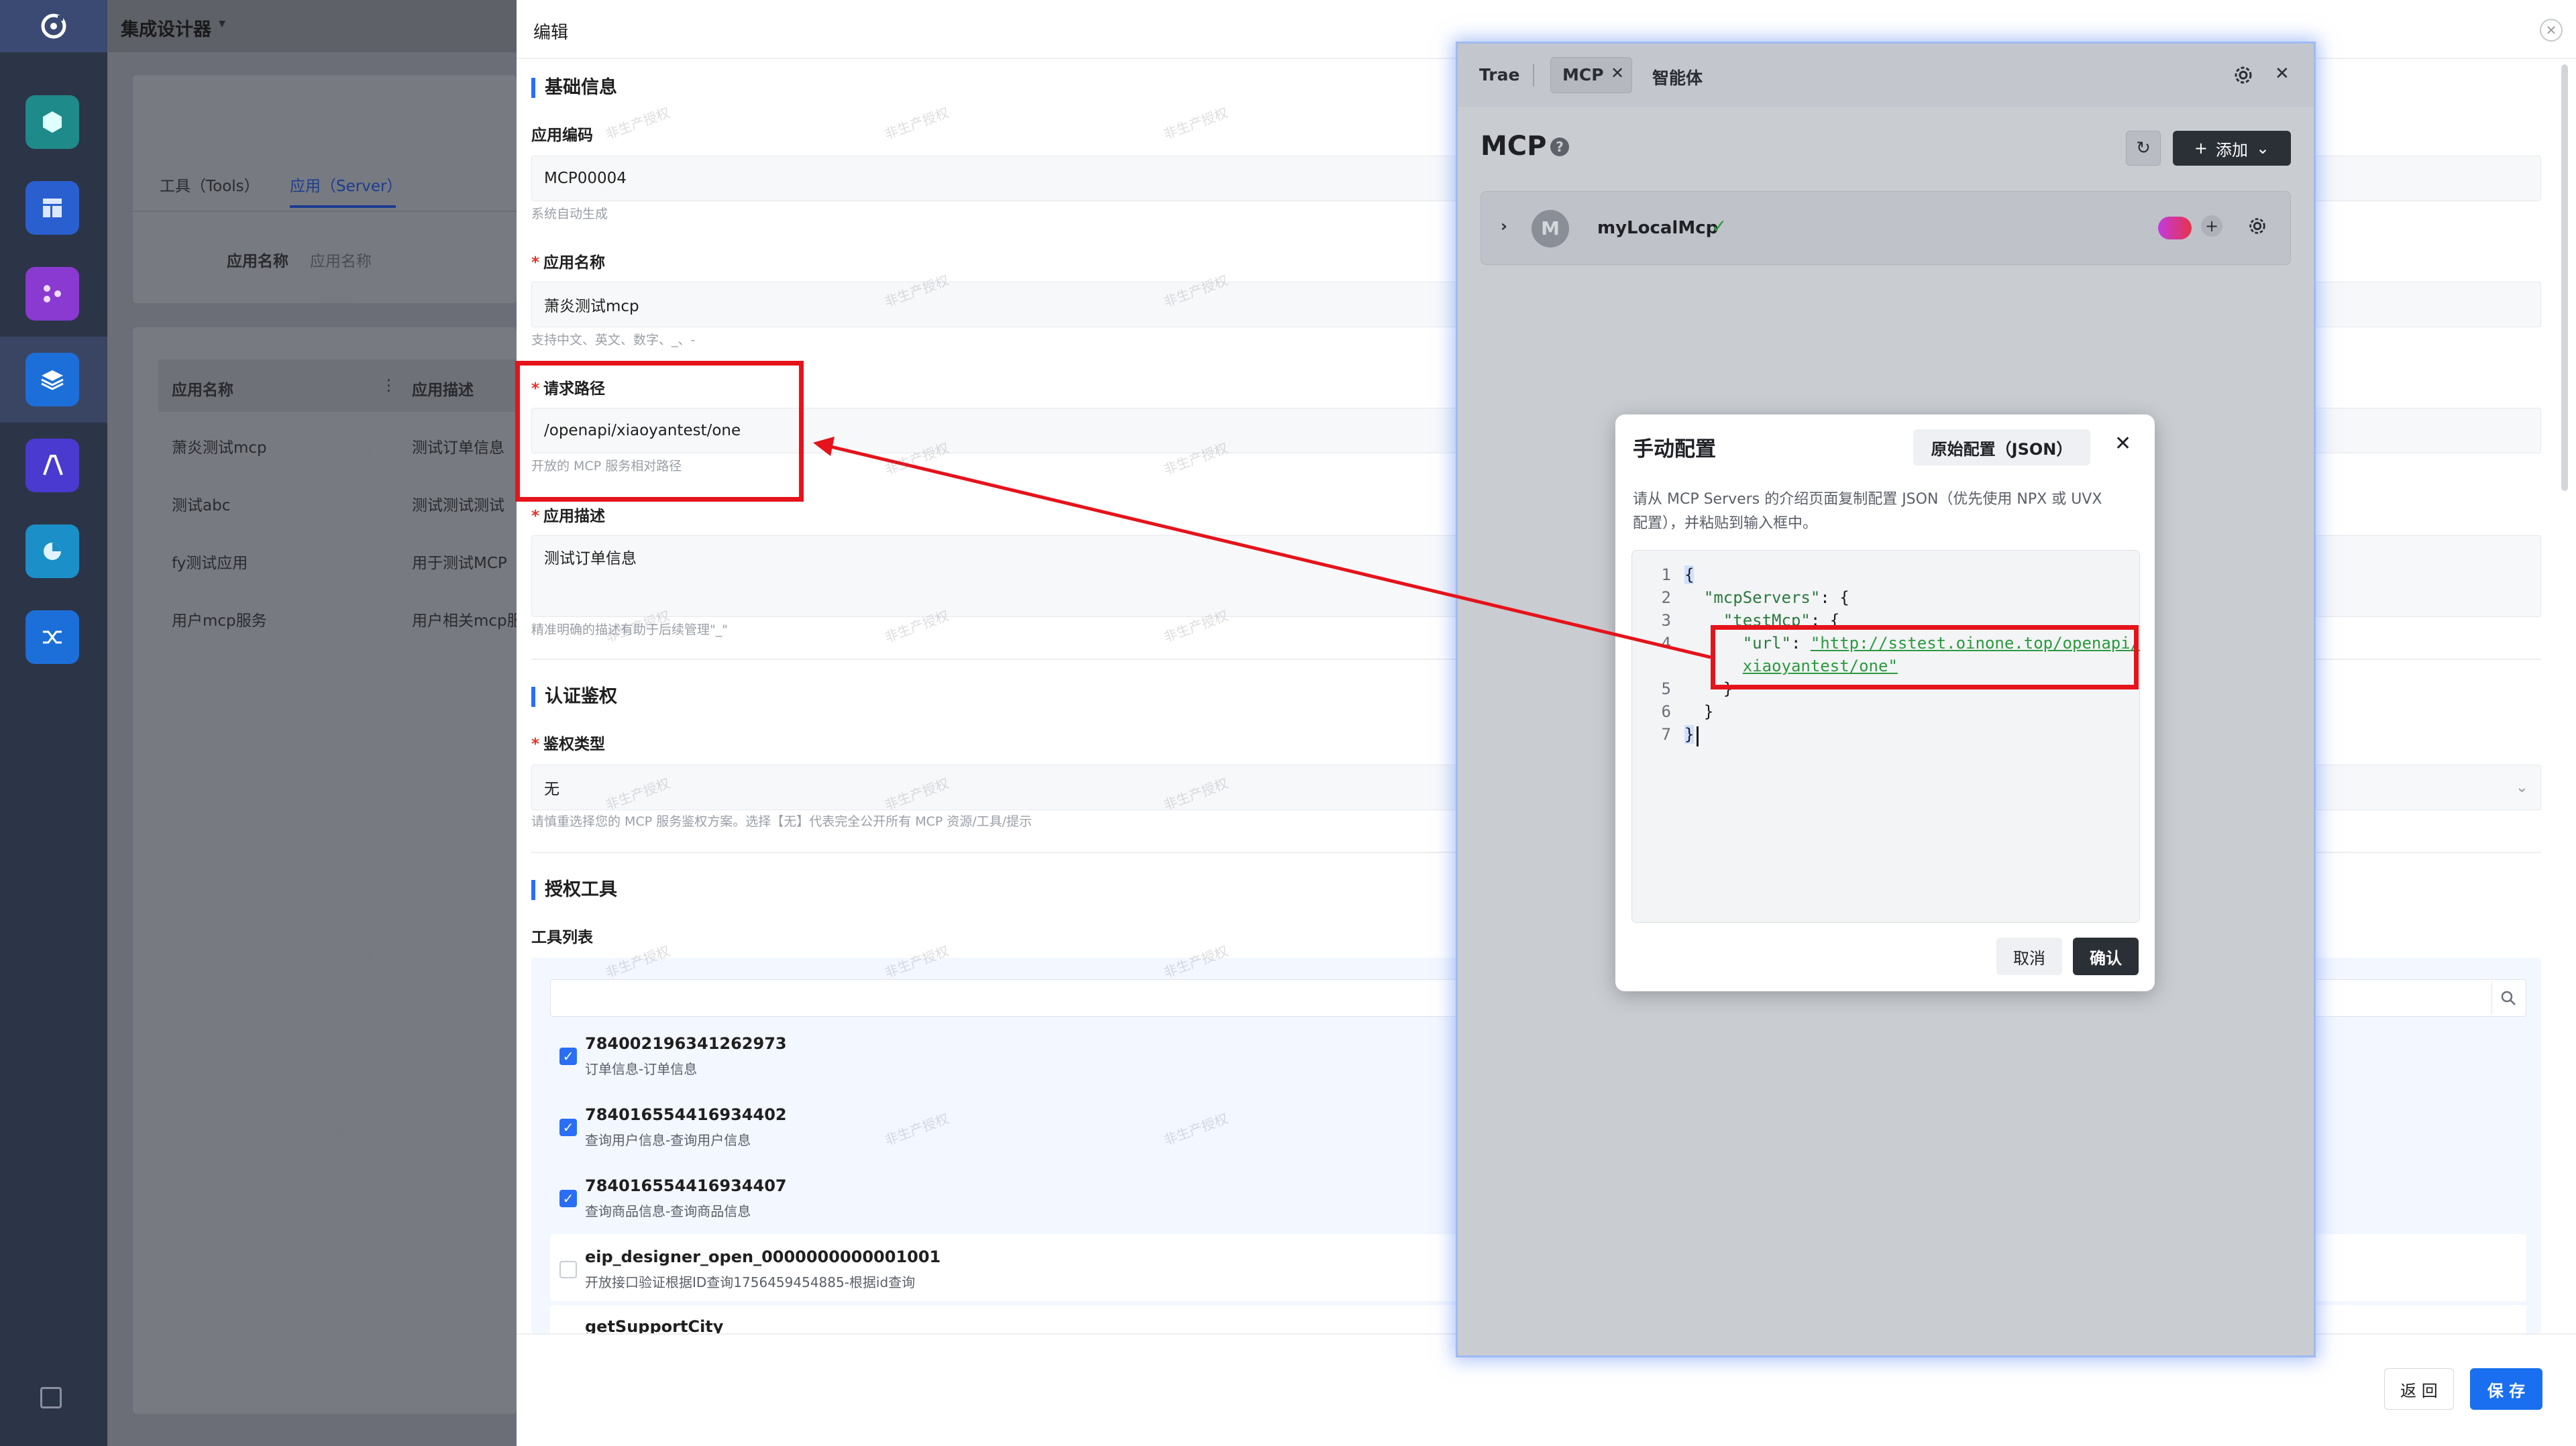 Image resolution: width=2576 pixels, height=1446 pixels. What do you see at coordinates (52, 551) in the screenshot?
I see `pie-chart-icon` at bounding box center [52, 551].